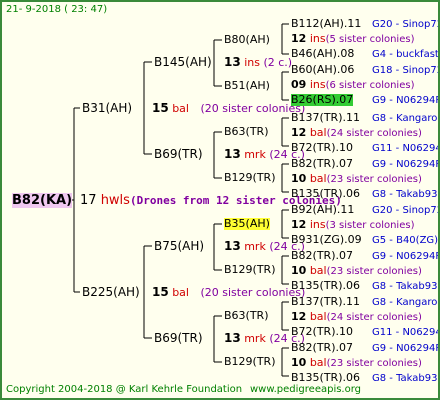 The image size is (440, 400). I want to click on queen-a-generation-label: 15 bal (20 sister colonies), so click(228, 108).